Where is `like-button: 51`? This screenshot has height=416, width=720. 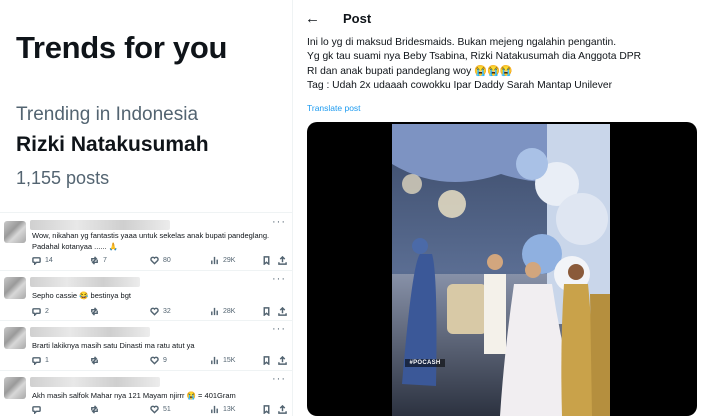 like-button: 51 is located at coordinates (160, 409).